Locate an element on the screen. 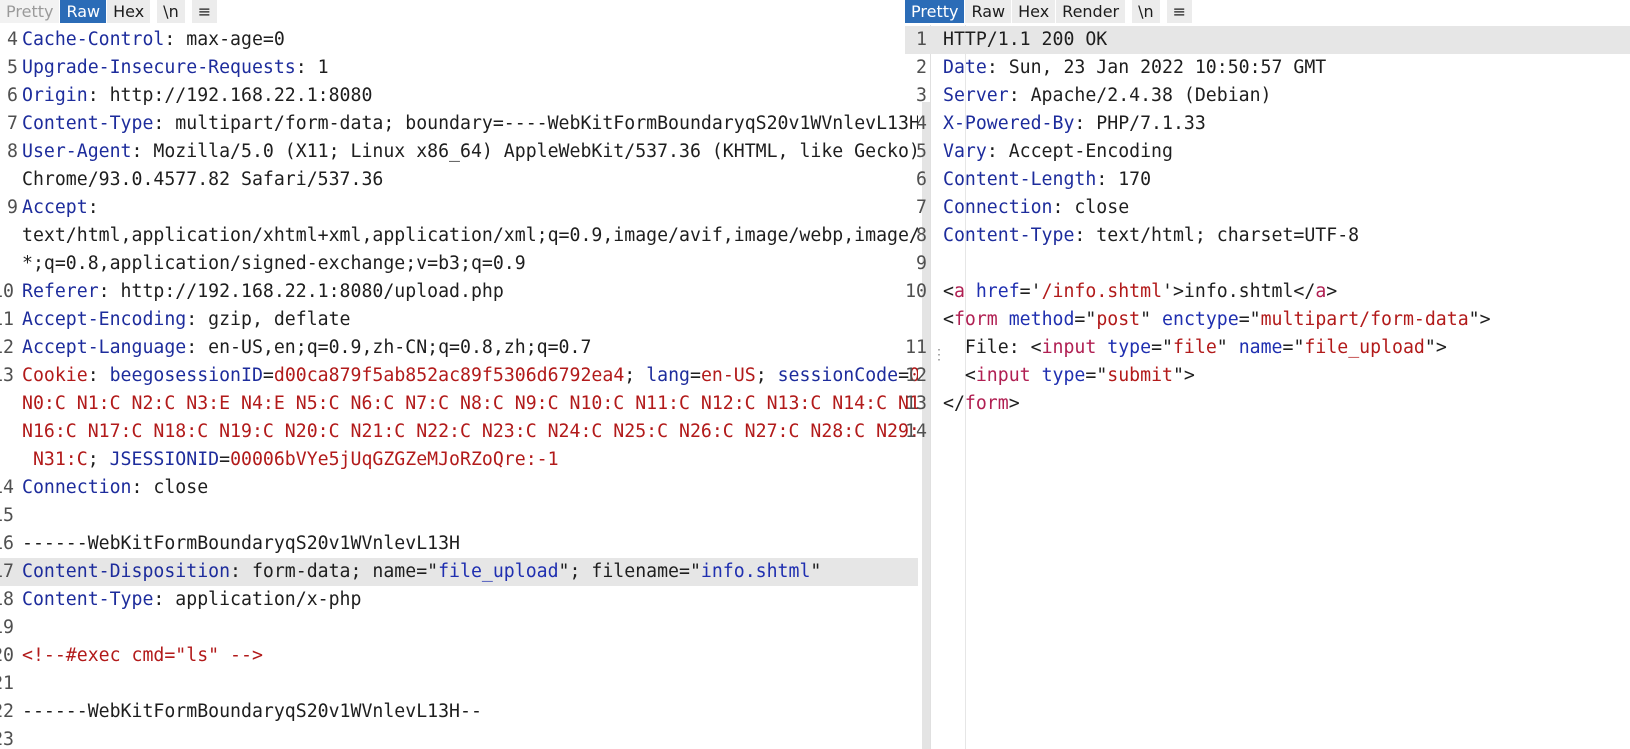 This screenshot has width=1630, height=749. response-line: 1 HTTP/1.1 200 OK is located at coordinates (1267, 40).